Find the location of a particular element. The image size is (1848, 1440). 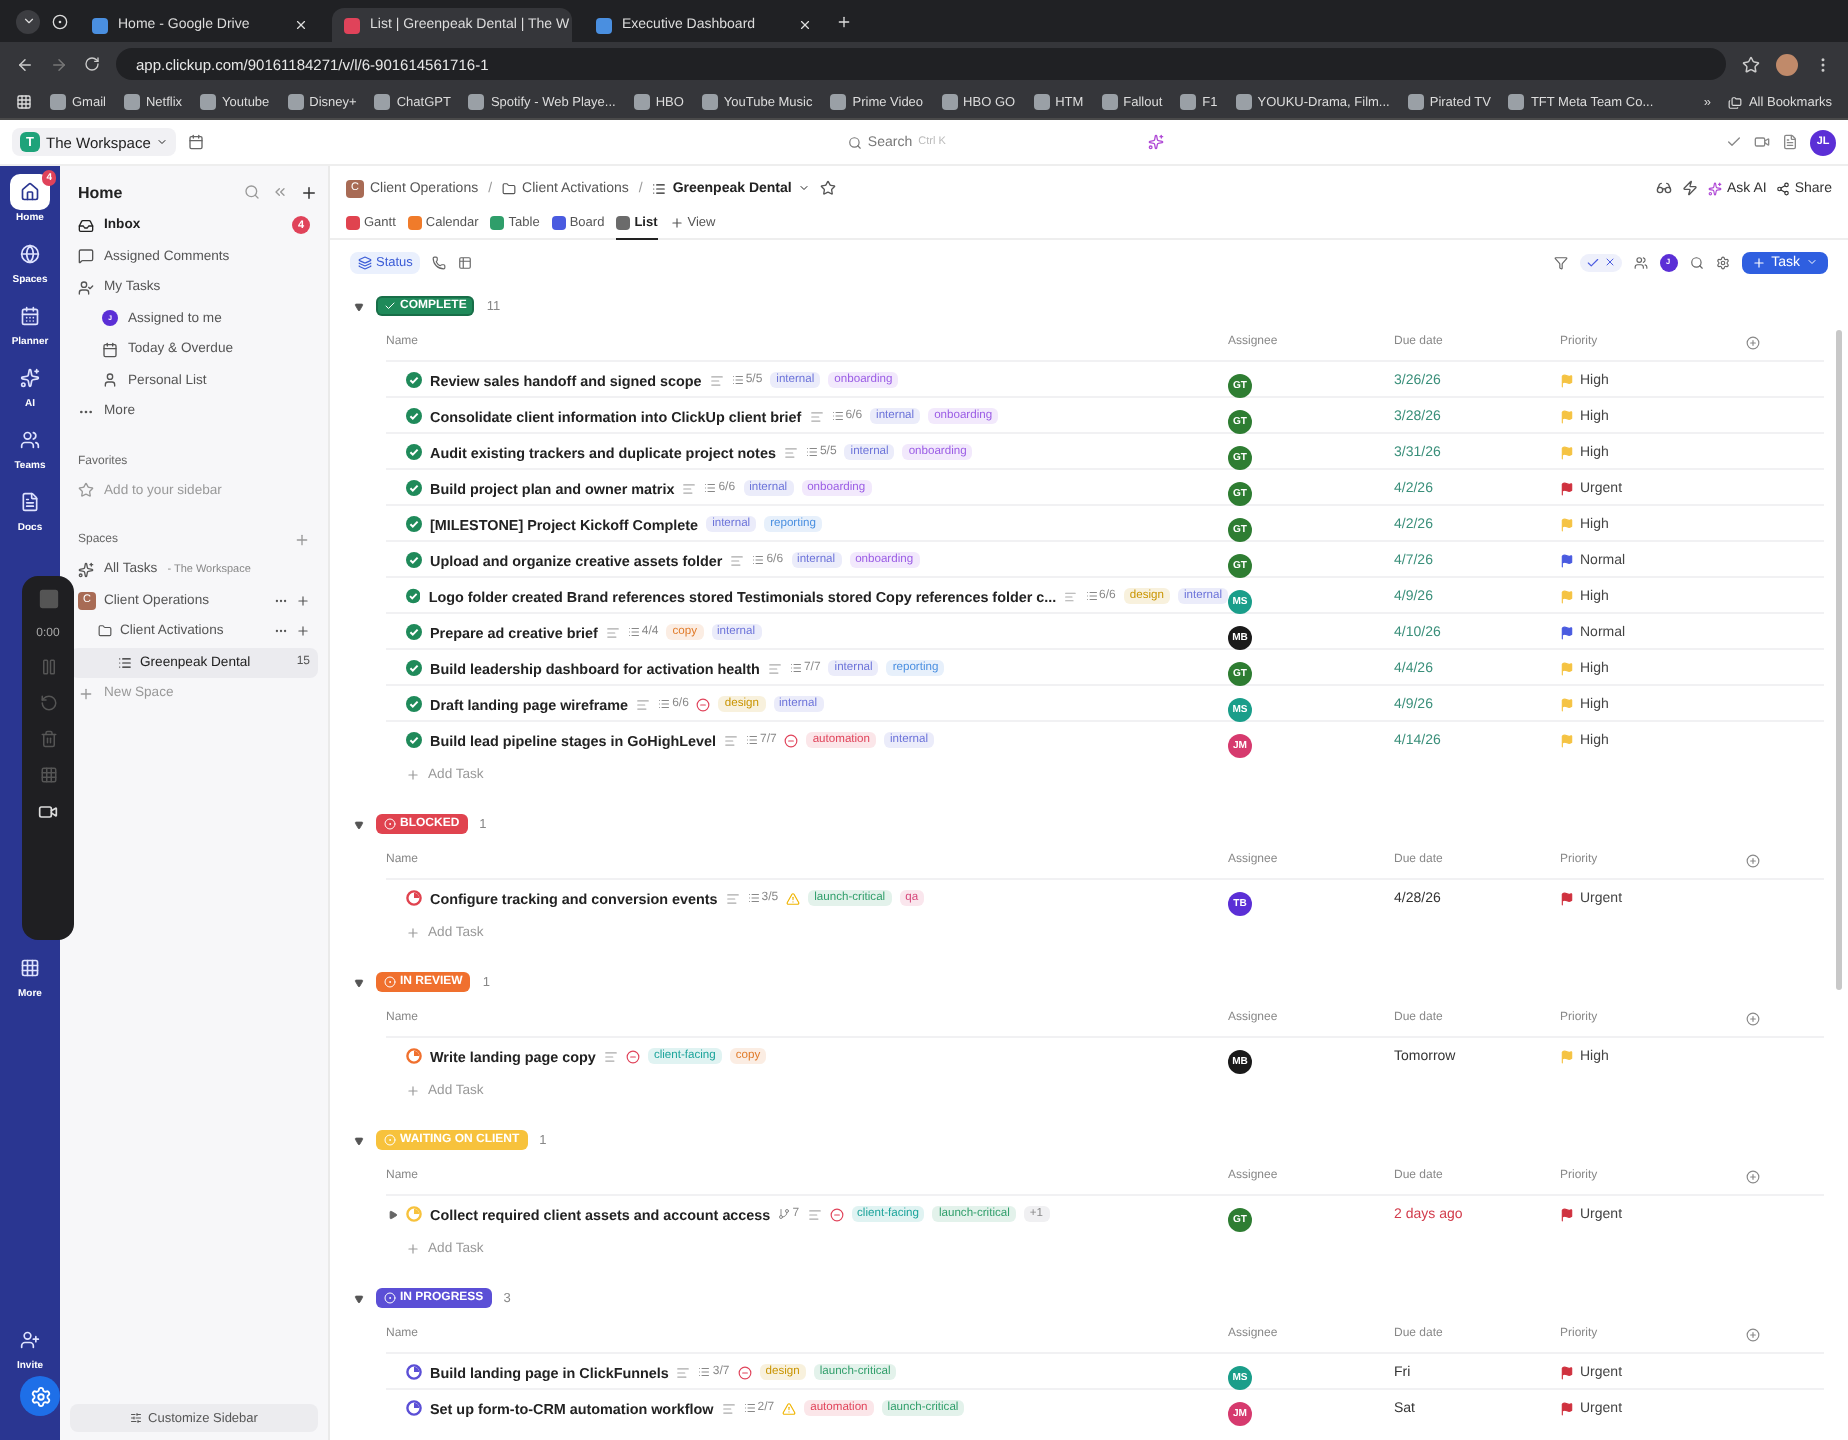

profile-avatar is located at coordinates (1787, 64).